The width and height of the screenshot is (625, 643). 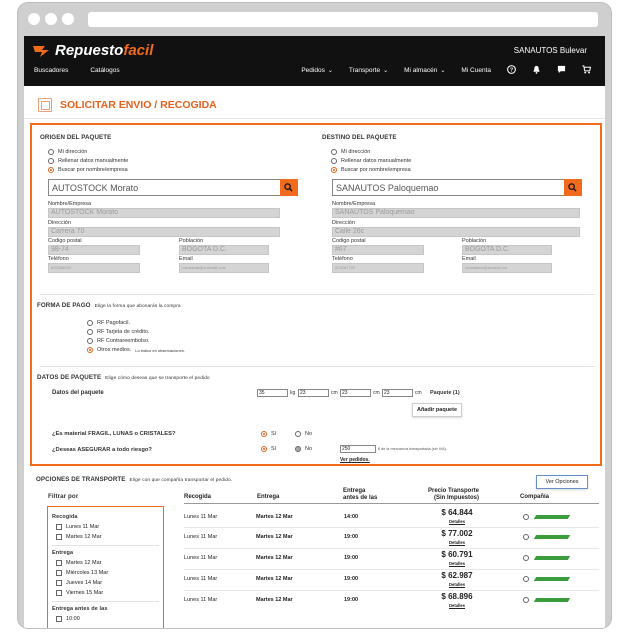 What do you see at coordinates (224, 250) in the screenshot?
I see `origen-poblacion-field: BOGOTA D.C.` at bounding box center [224, 250].